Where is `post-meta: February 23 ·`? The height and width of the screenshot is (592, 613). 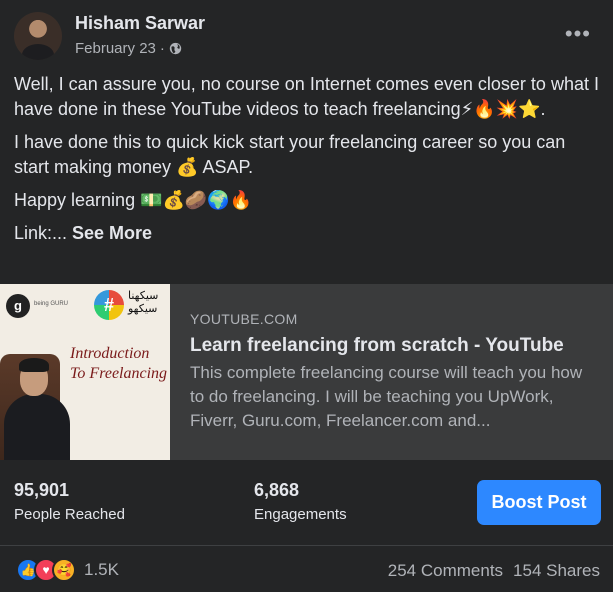
post-meta: February 23 · is located at coordinates (128, 48).